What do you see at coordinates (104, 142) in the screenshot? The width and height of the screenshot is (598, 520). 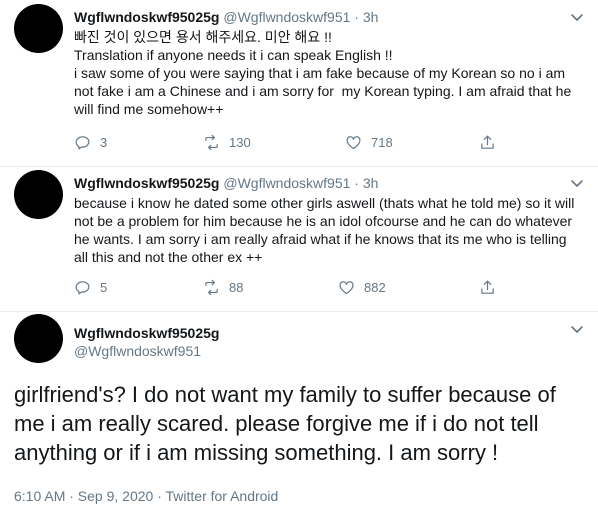 I see `reply-count: 3` at bounding box center [104, 142].